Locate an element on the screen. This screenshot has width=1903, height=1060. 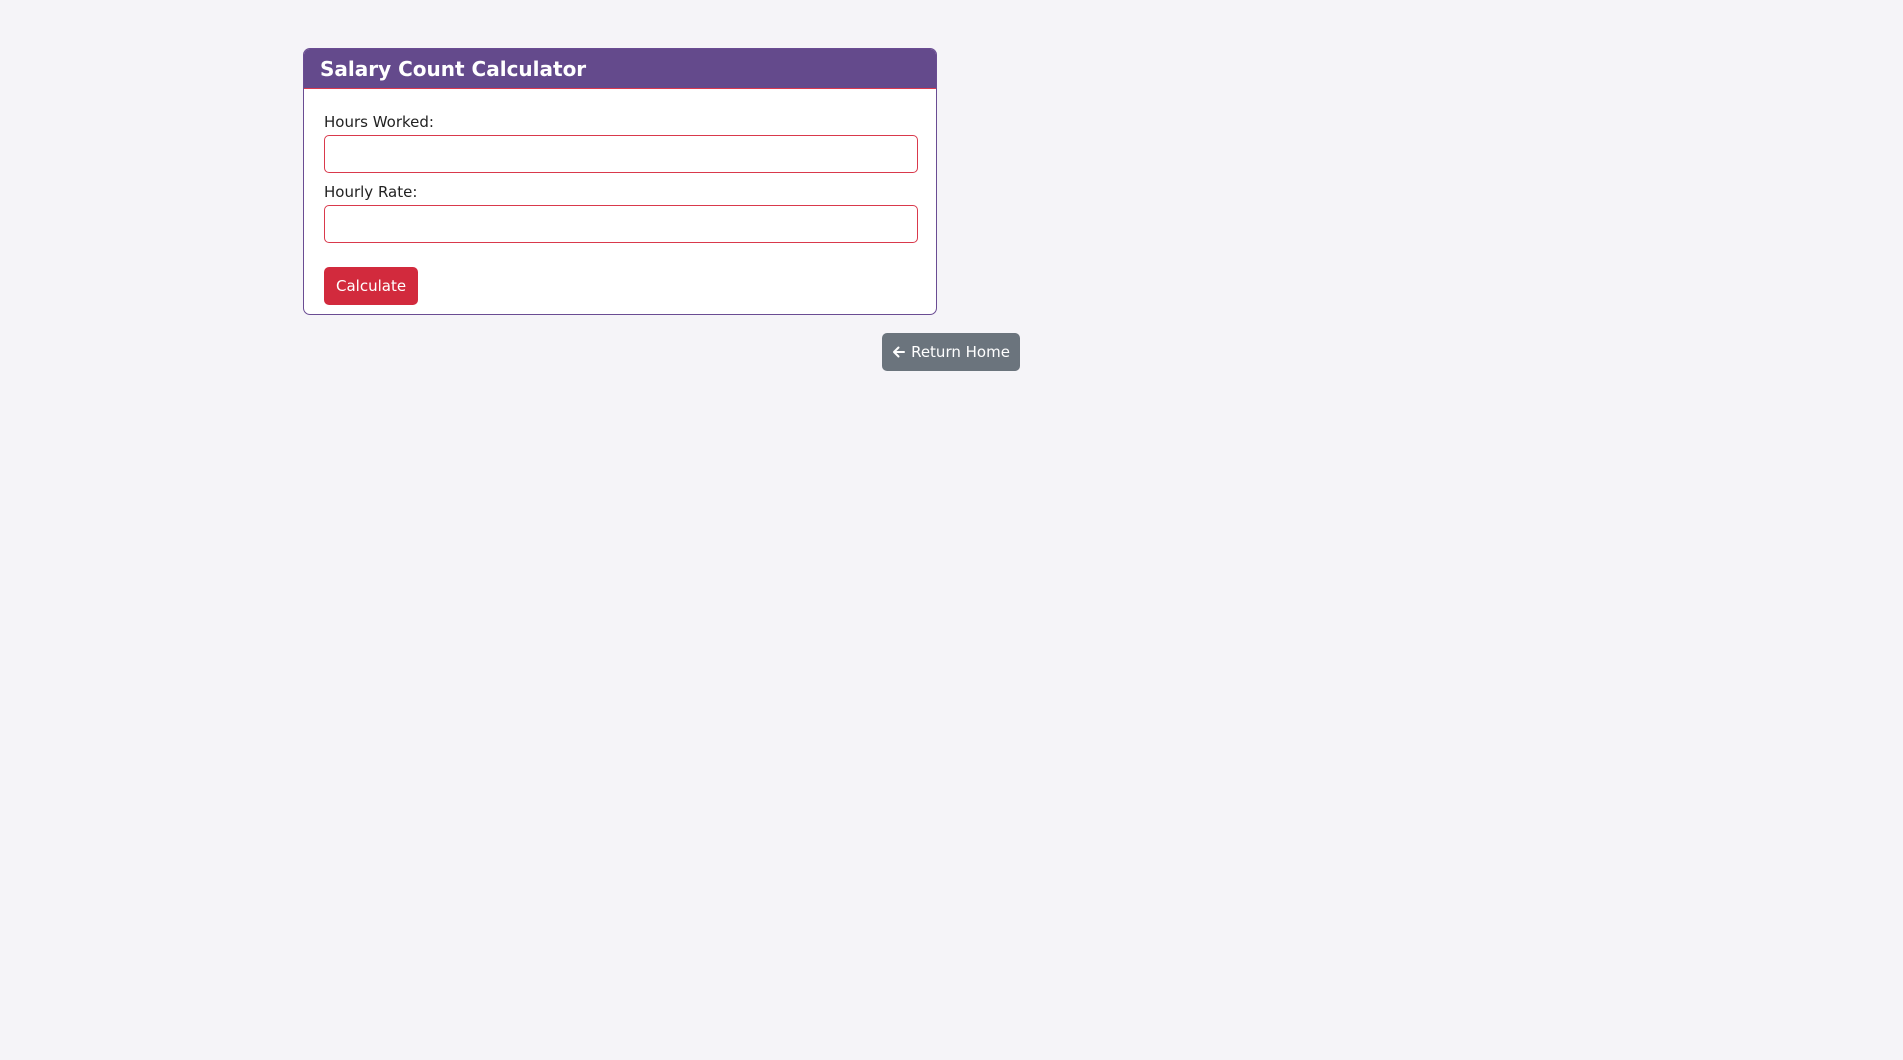
calculator-form: Hours Worked: Hourly Rate: Calculate is located at coordinates (620, 201).